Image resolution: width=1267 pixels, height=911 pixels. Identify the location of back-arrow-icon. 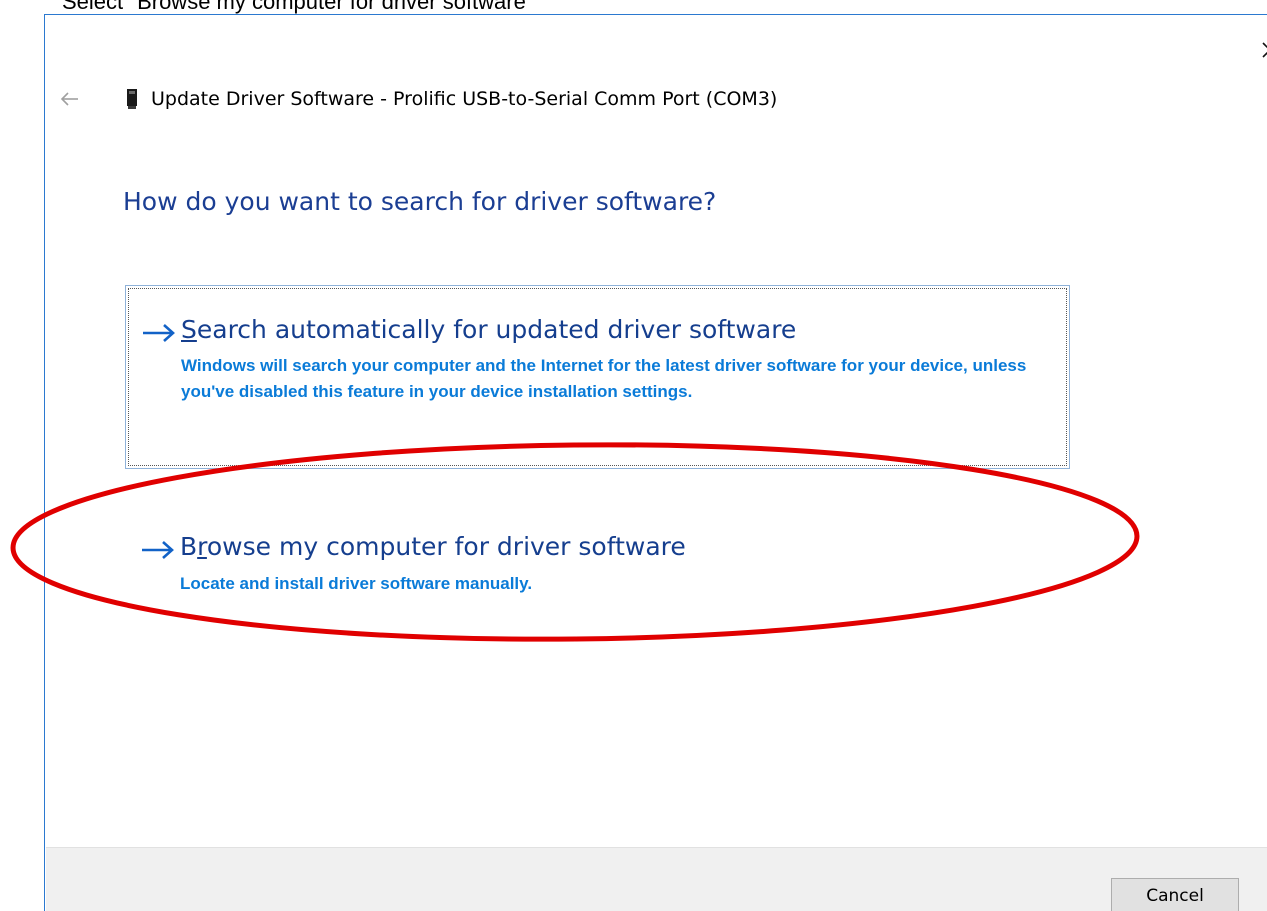
(69, 99).